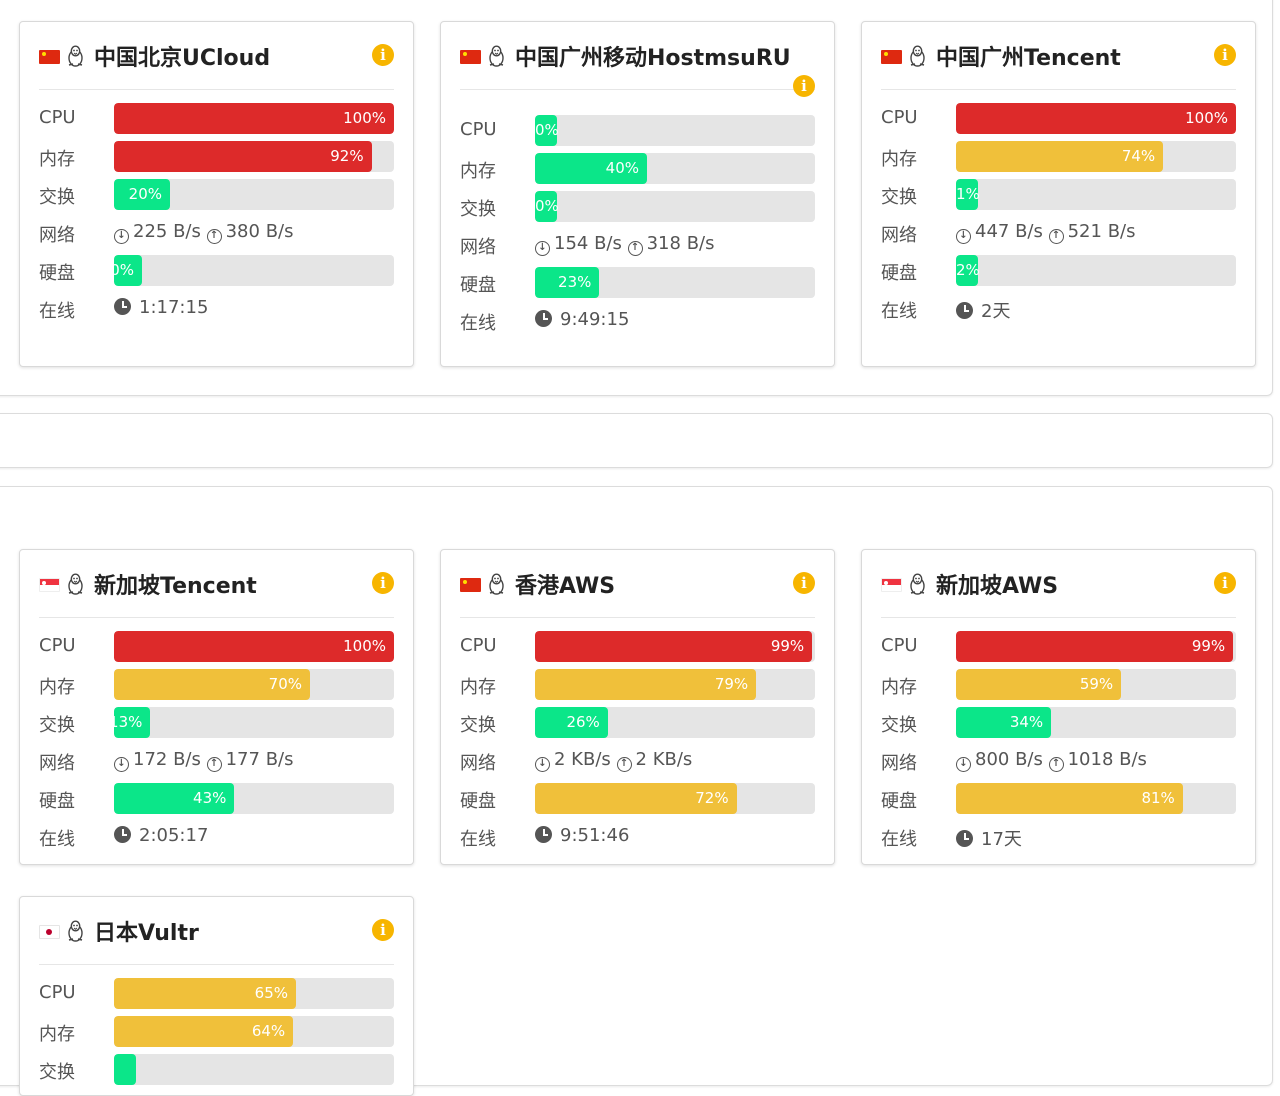 This screenshot has height=1096, width=1280. What do you see at coordinates (595, 835) in the screenshot?
I see `uptime-value: 9:51:46` at bounding box center [595, 835].